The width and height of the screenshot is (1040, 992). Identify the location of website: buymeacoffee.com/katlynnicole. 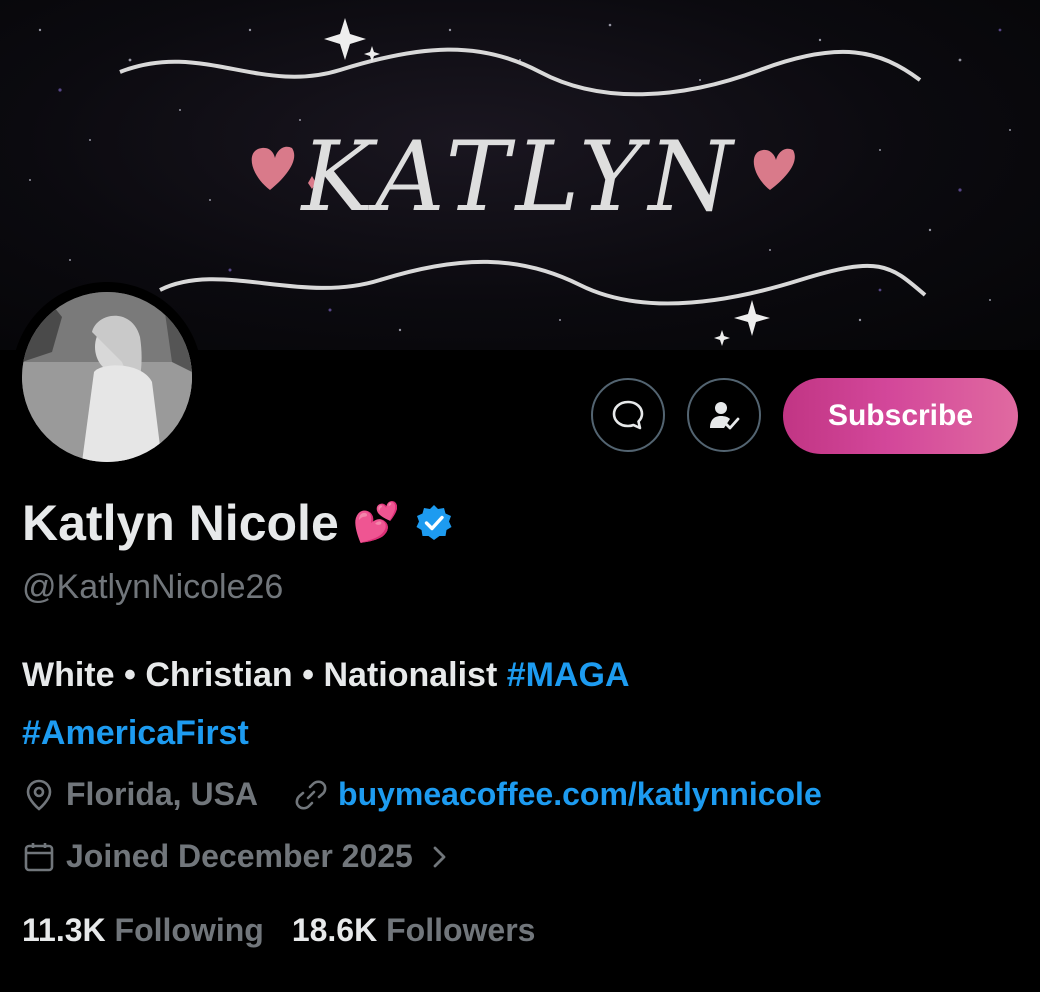
(558, 794).